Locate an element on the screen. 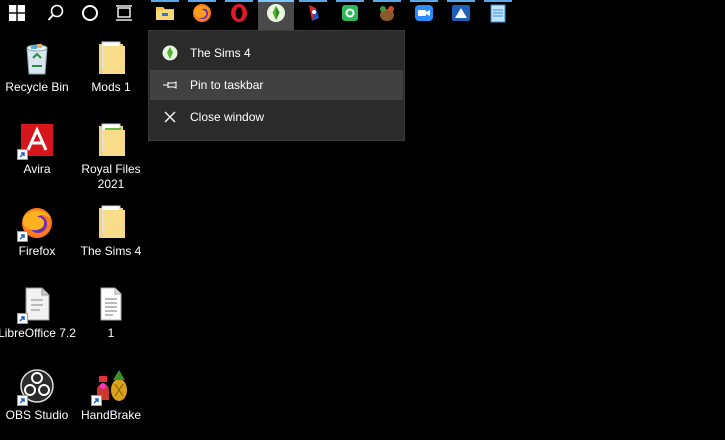 The image size is (725, 440). desktop-icon-avira: Avira is located at coordinates (37, 155).